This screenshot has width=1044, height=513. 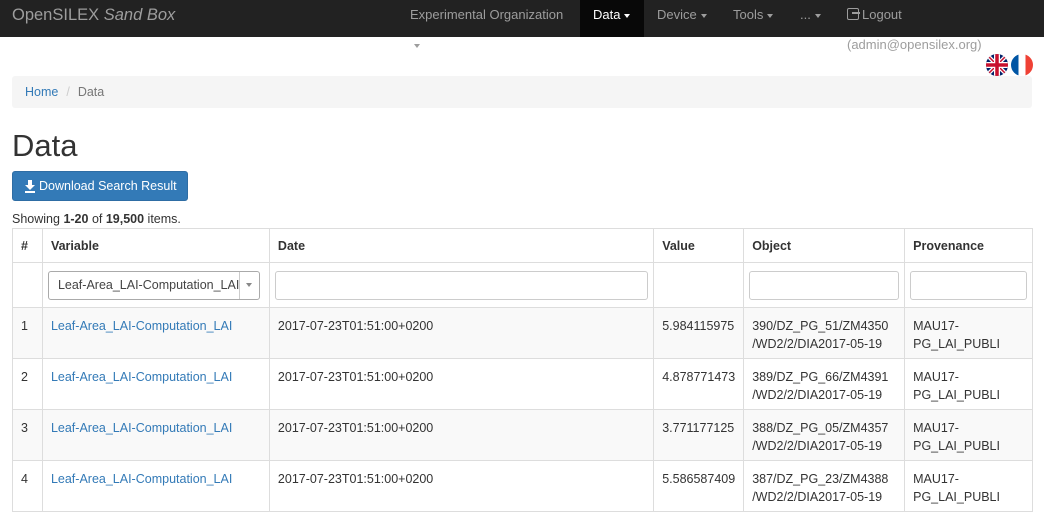 I want to click on filter-cell-provenance, so click(x=968, y=285).